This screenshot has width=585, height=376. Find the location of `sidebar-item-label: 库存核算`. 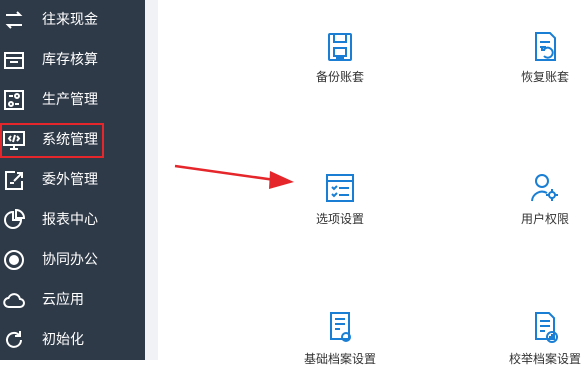

sidebar-item-label: 库存核算 is located at coordinates (70, 60).